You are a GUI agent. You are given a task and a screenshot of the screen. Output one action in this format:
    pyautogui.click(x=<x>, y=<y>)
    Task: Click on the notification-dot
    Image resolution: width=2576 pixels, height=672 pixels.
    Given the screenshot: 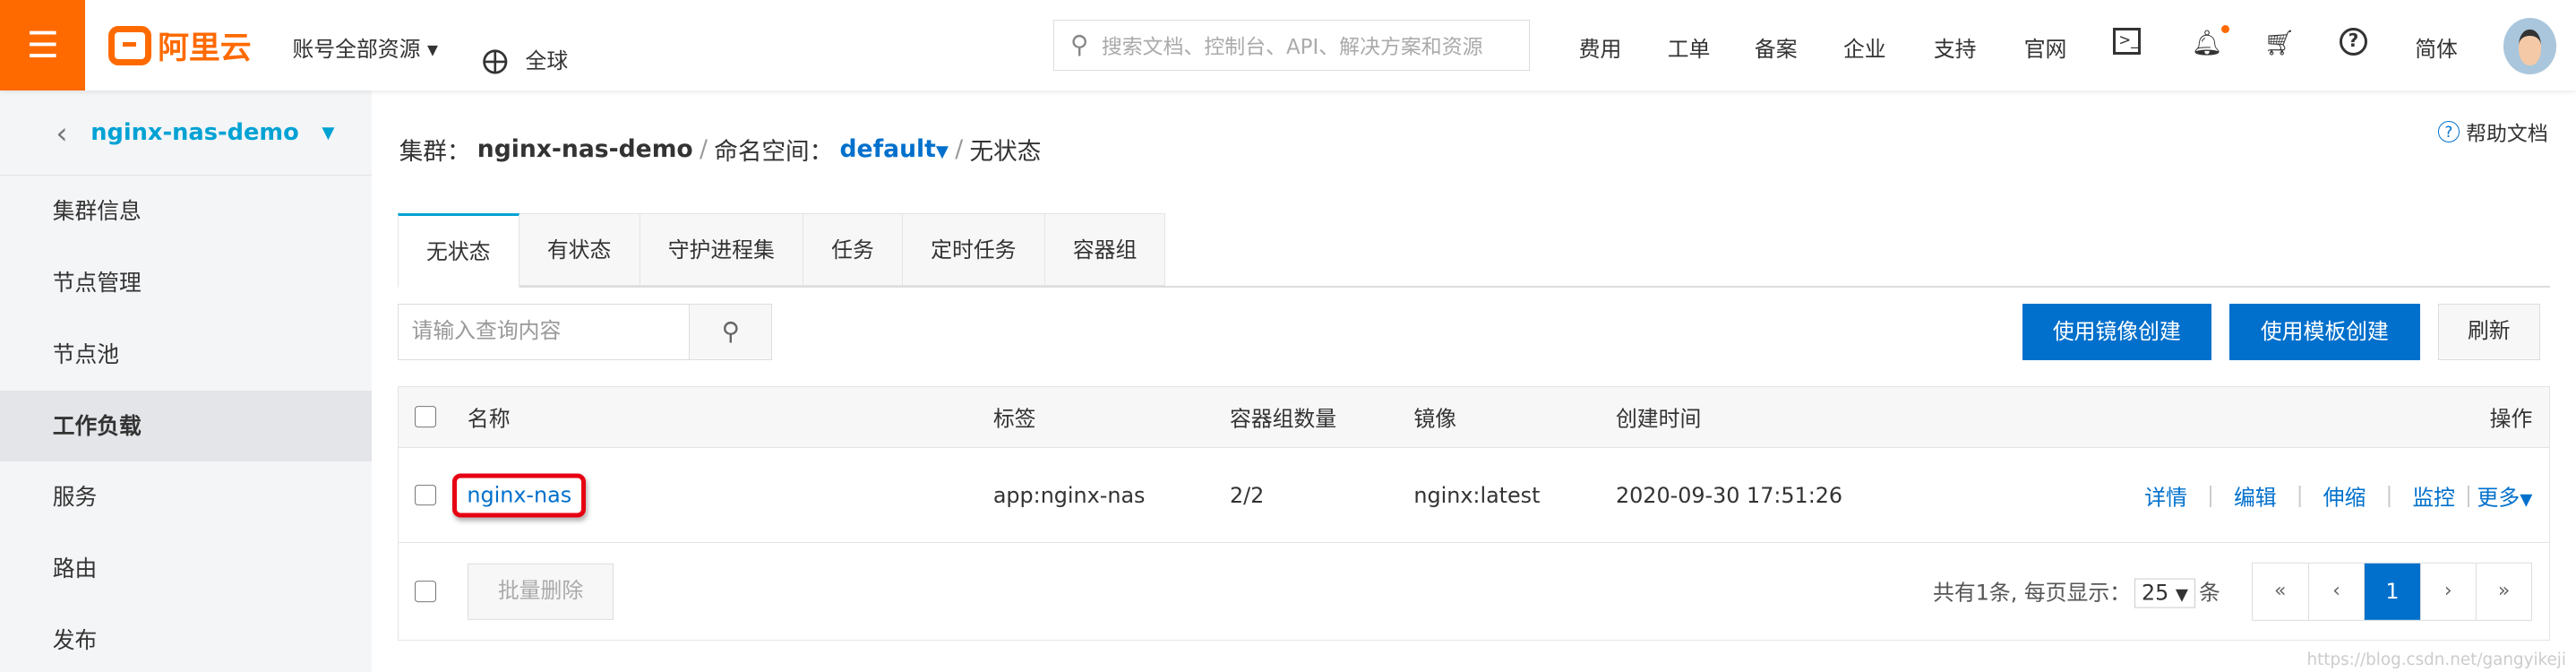 What is the action you would take?
    pyautogui.click(x=2225, y=28)
    